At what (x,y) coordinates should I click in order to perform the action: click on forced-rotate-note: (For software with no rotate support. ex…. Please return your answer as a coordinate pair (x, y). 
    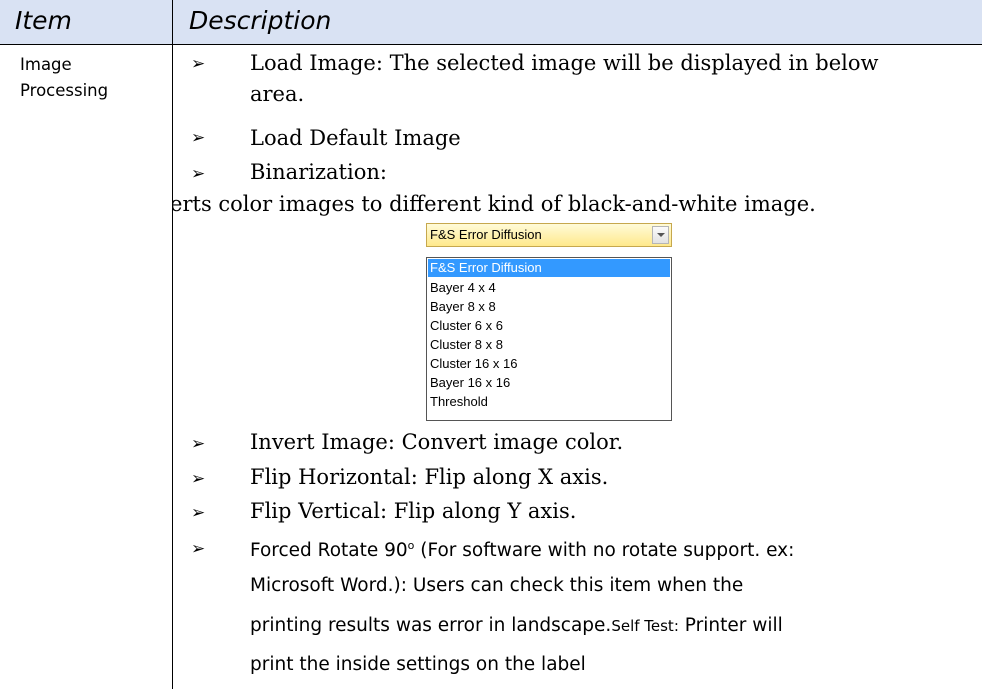
    Looking at the image, I should click on (604, 551).